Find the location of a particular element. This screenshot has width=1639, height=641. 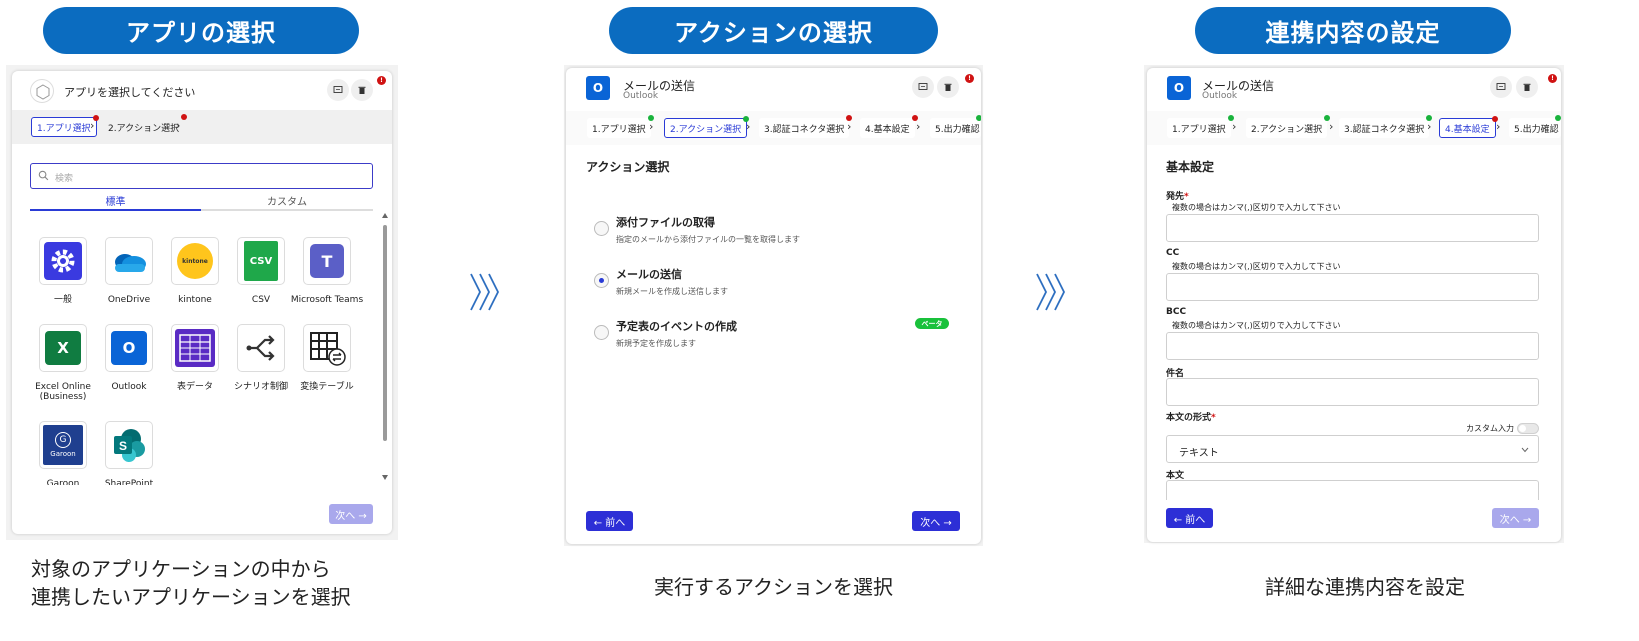

format-label: 本文の形式* is located at coordinates (1191, 418).